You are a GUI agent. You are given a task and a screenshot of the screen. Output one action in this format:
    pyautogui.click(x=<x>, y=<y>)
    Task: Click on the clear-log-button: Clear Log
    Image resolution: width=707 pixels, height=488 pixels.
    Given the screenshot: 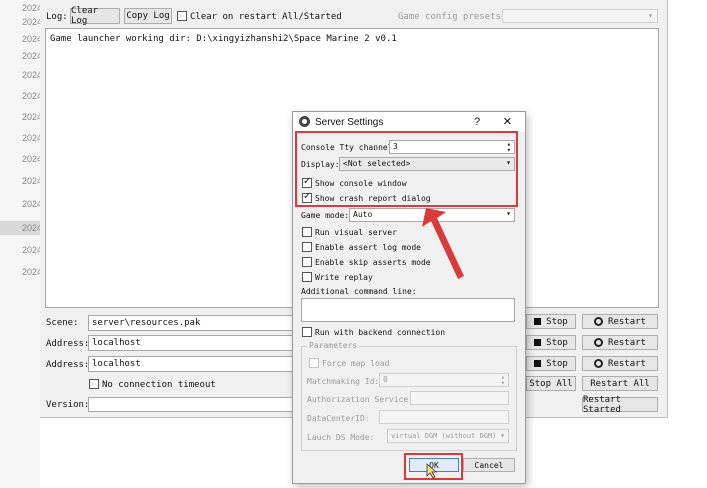 What is the action you would take?
    pyautogui.click(x=95, y=16)
    